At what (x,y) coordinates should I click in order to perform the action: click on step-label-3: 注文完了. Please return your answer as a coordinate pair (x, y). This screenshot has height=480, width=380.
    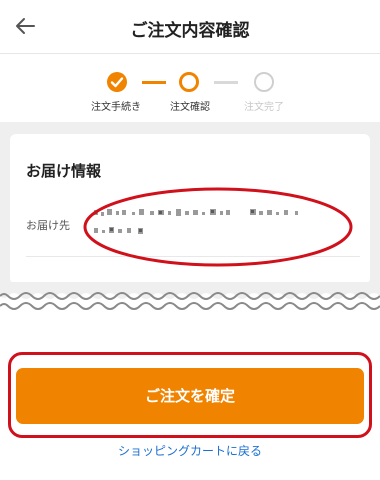
    Looking at the image, I should click on (264, 107).